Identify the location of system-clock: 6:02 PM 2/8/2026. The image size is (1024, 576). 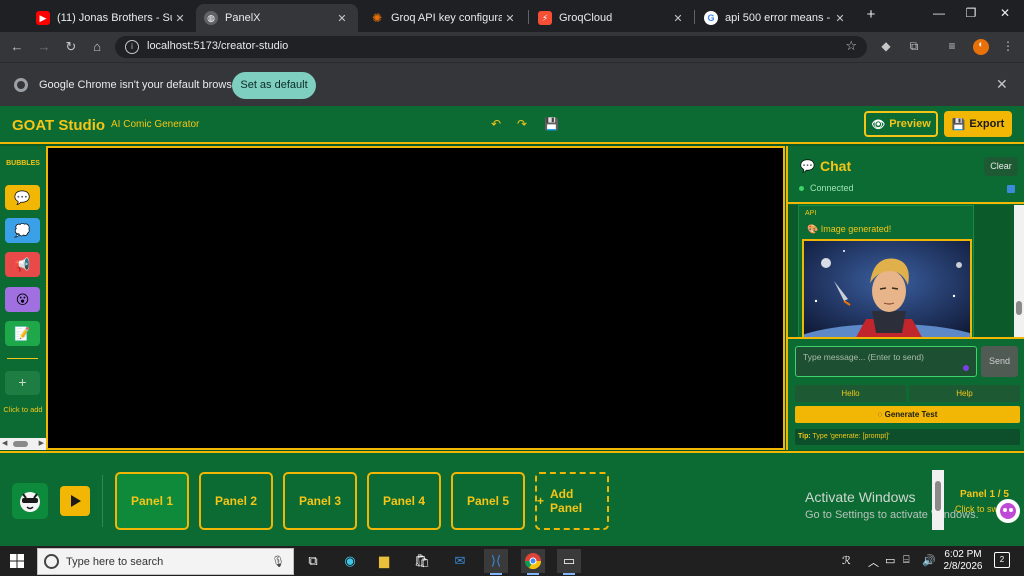
(963, 561).